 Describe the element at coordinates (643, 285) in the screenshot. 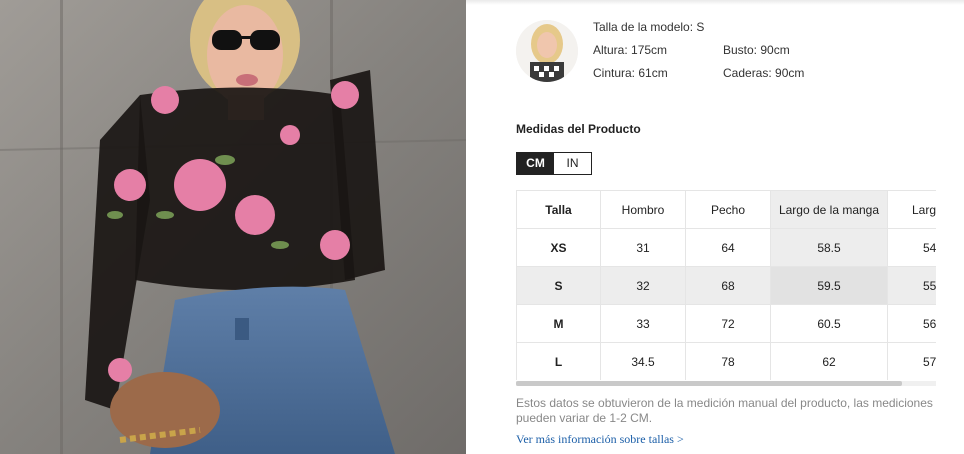

I see `table-cell: 32` at that location.